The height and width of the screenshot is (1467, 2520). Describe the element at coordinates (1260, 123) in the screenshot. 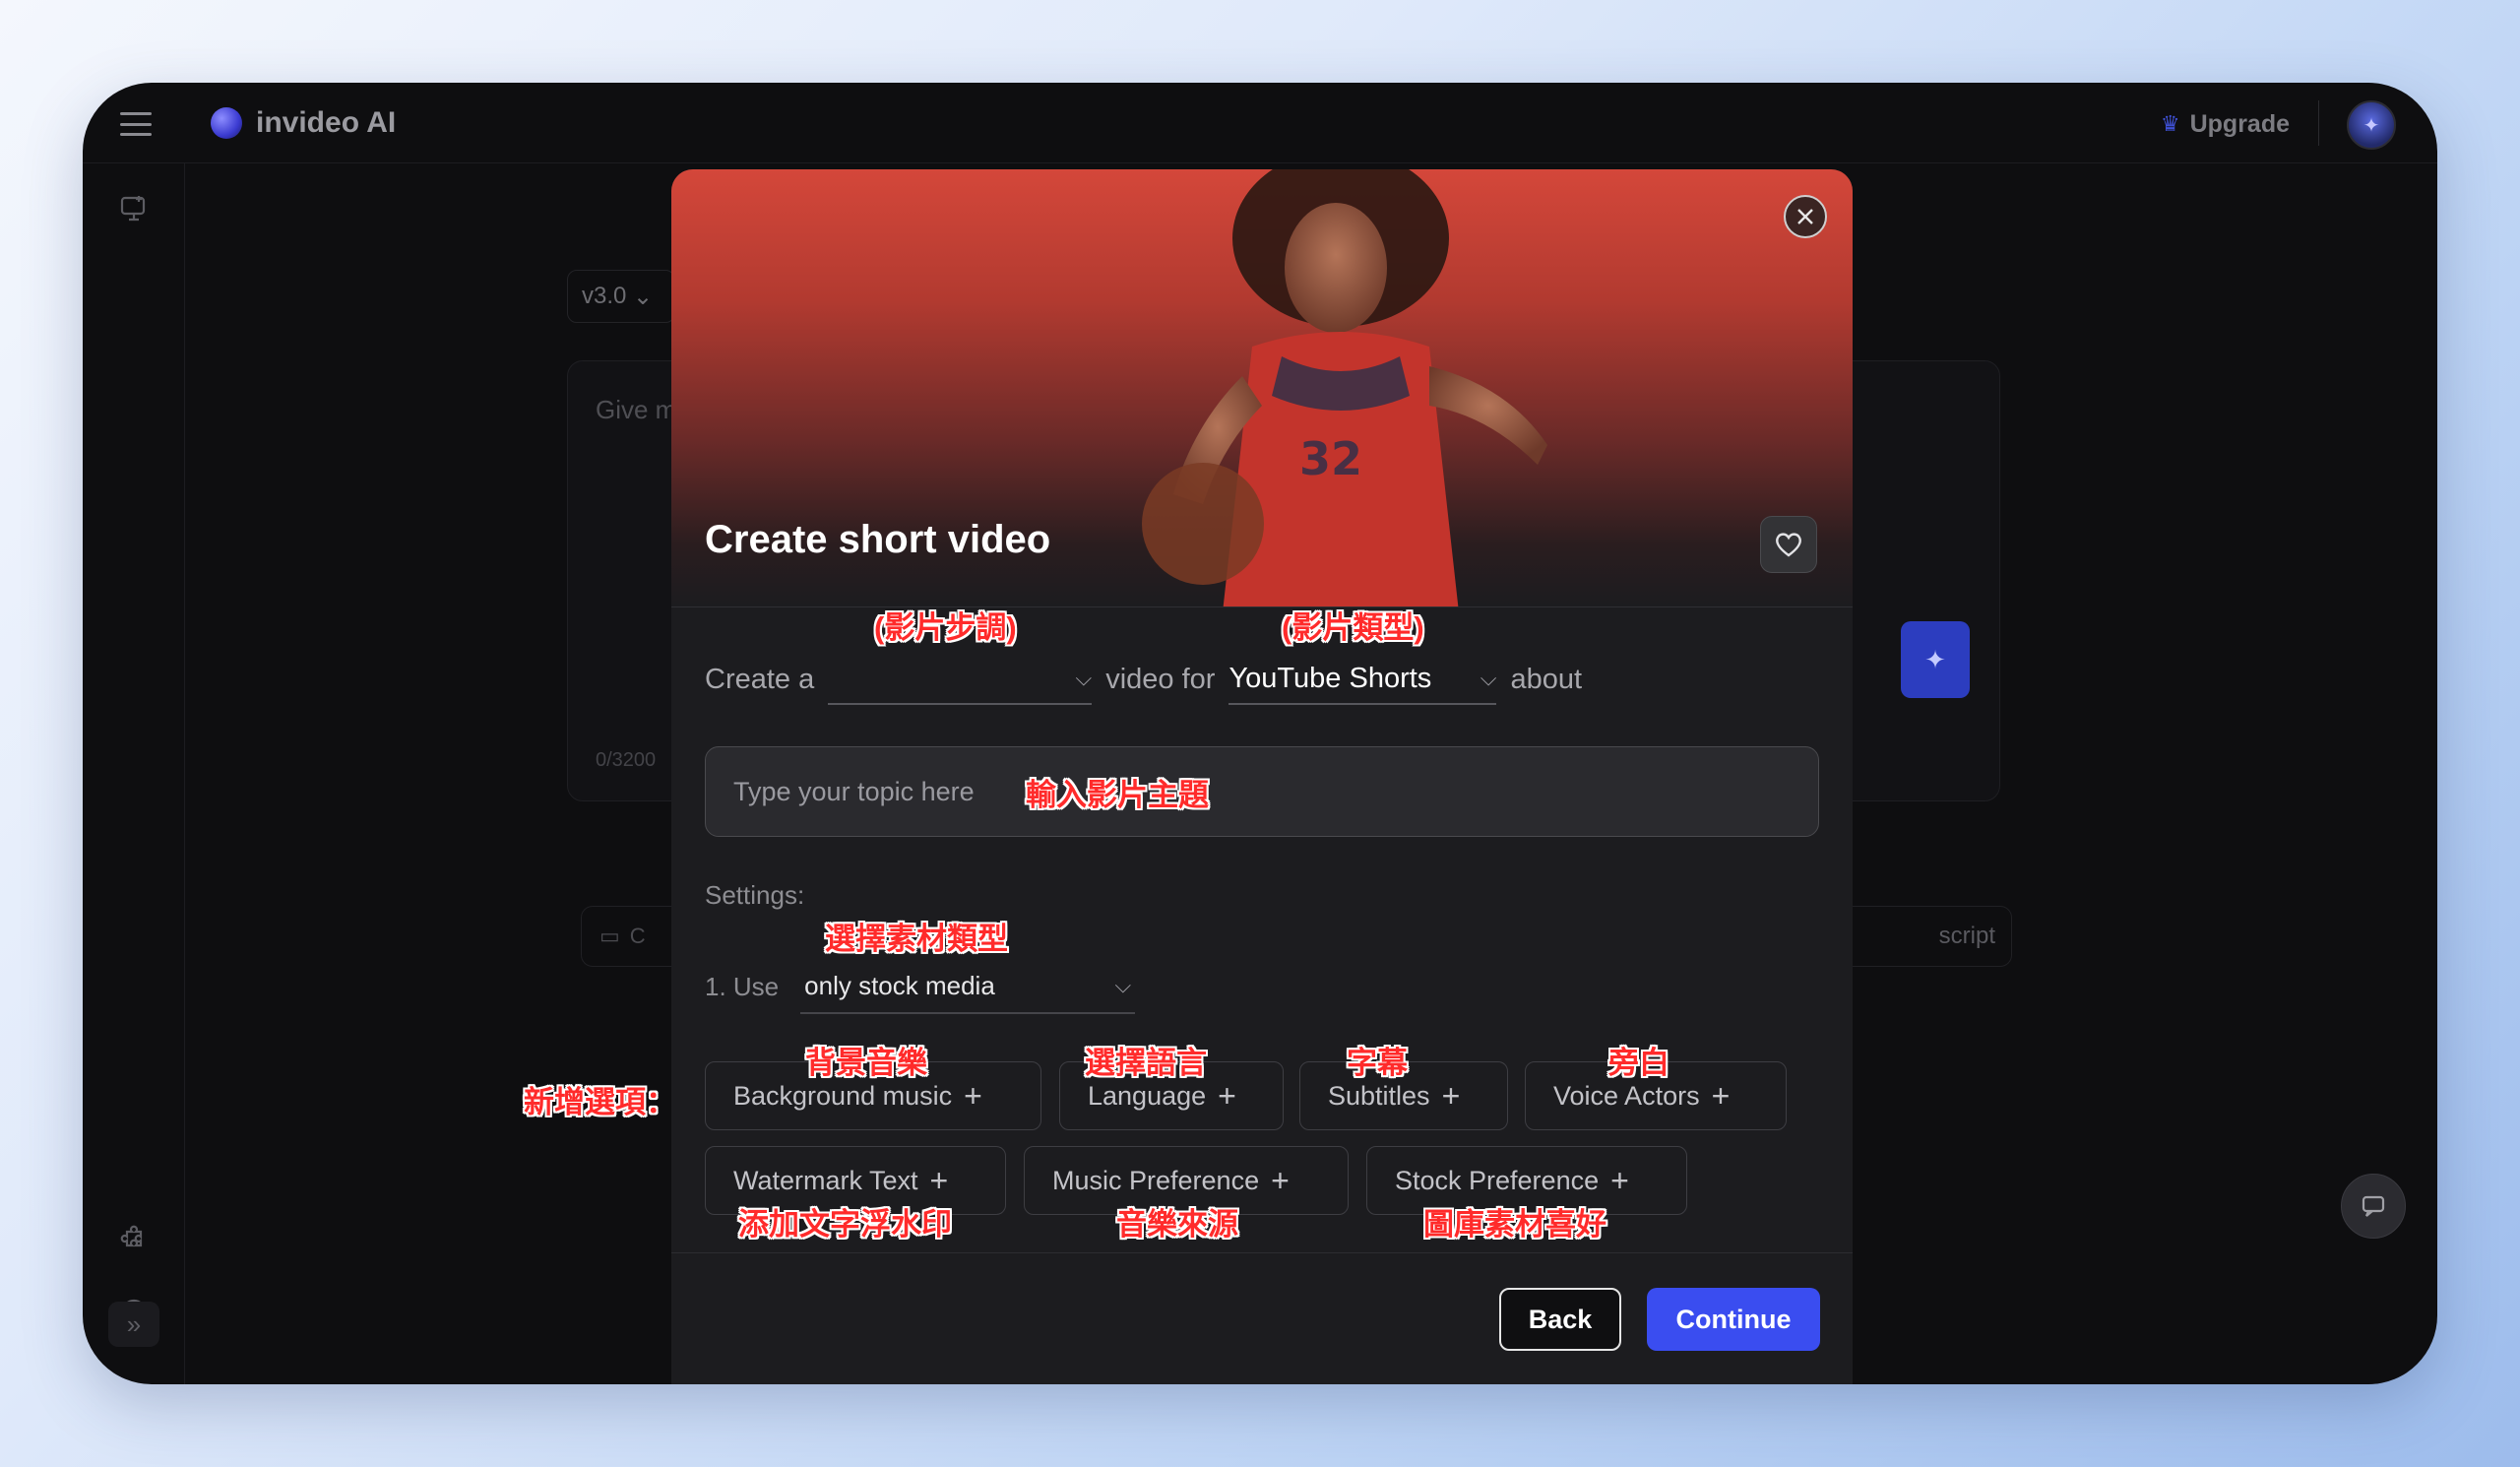

I see `top-bar: invideo AI ♛ Upgrade ✦` at that location.